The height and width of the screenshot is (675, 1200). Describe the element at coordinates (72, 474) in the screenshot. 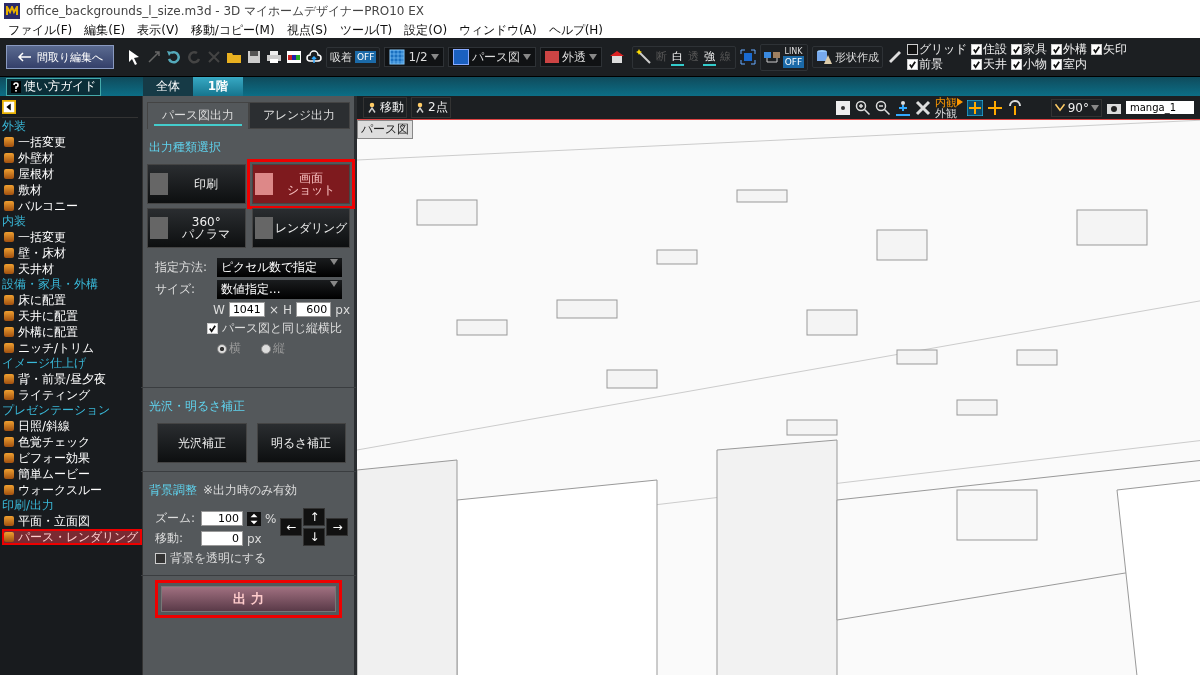

I see `sidebar-item: 簡単ムービー` at that location.